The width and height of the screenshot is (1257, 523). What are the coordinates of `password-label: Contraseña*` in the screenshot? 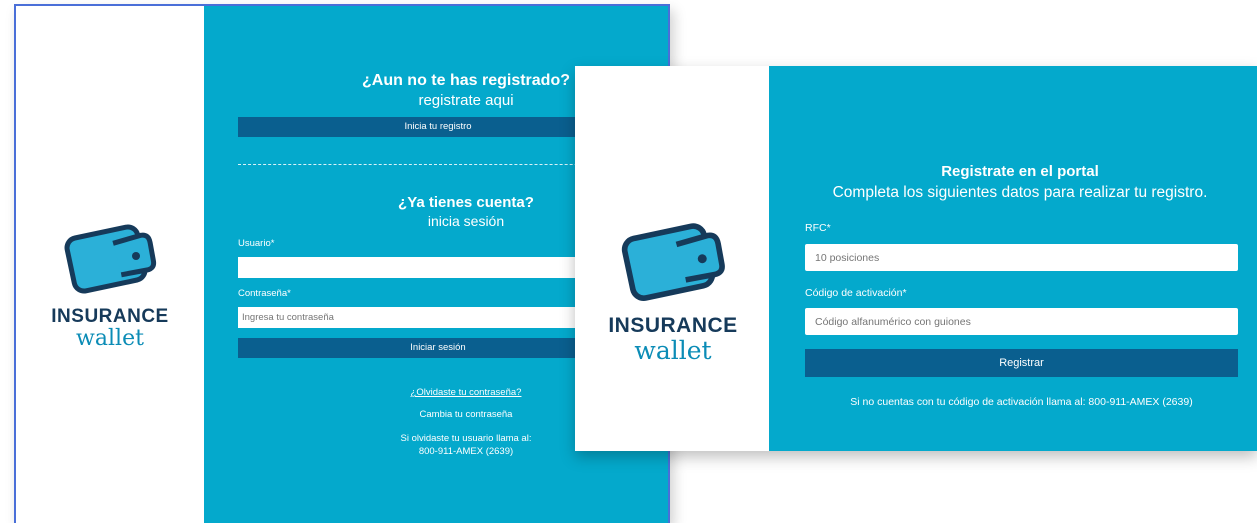 It's located at (264, 293).